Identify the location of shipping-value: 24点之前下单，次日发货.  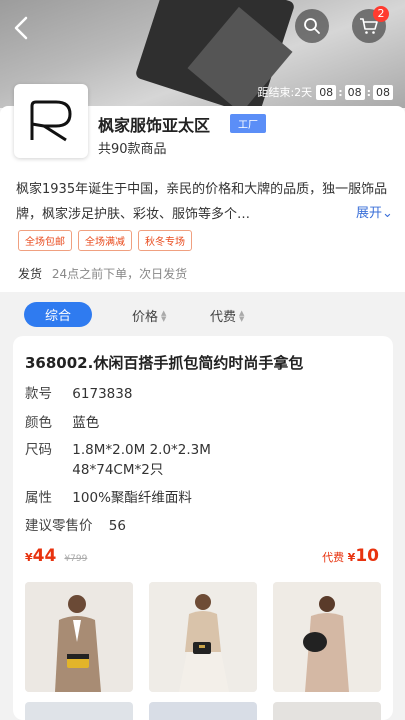
(119, 274).